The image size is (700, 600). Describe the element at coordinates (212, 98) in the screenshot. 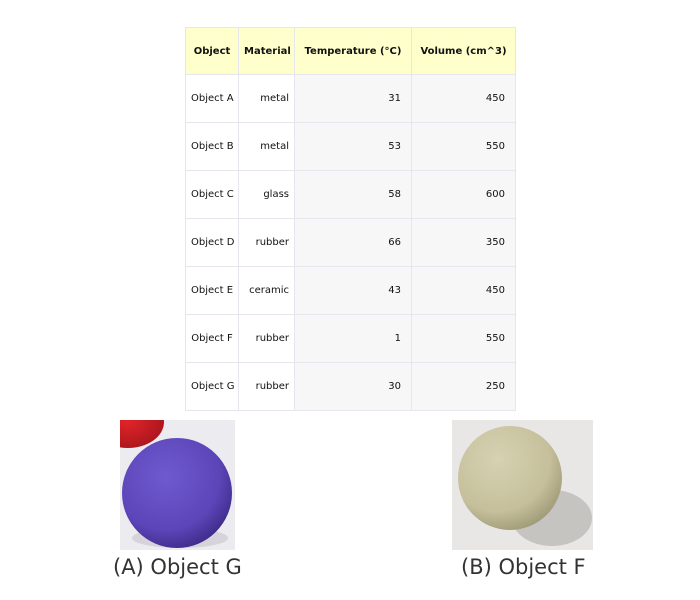

I see `cell-object: Object A` at that location.